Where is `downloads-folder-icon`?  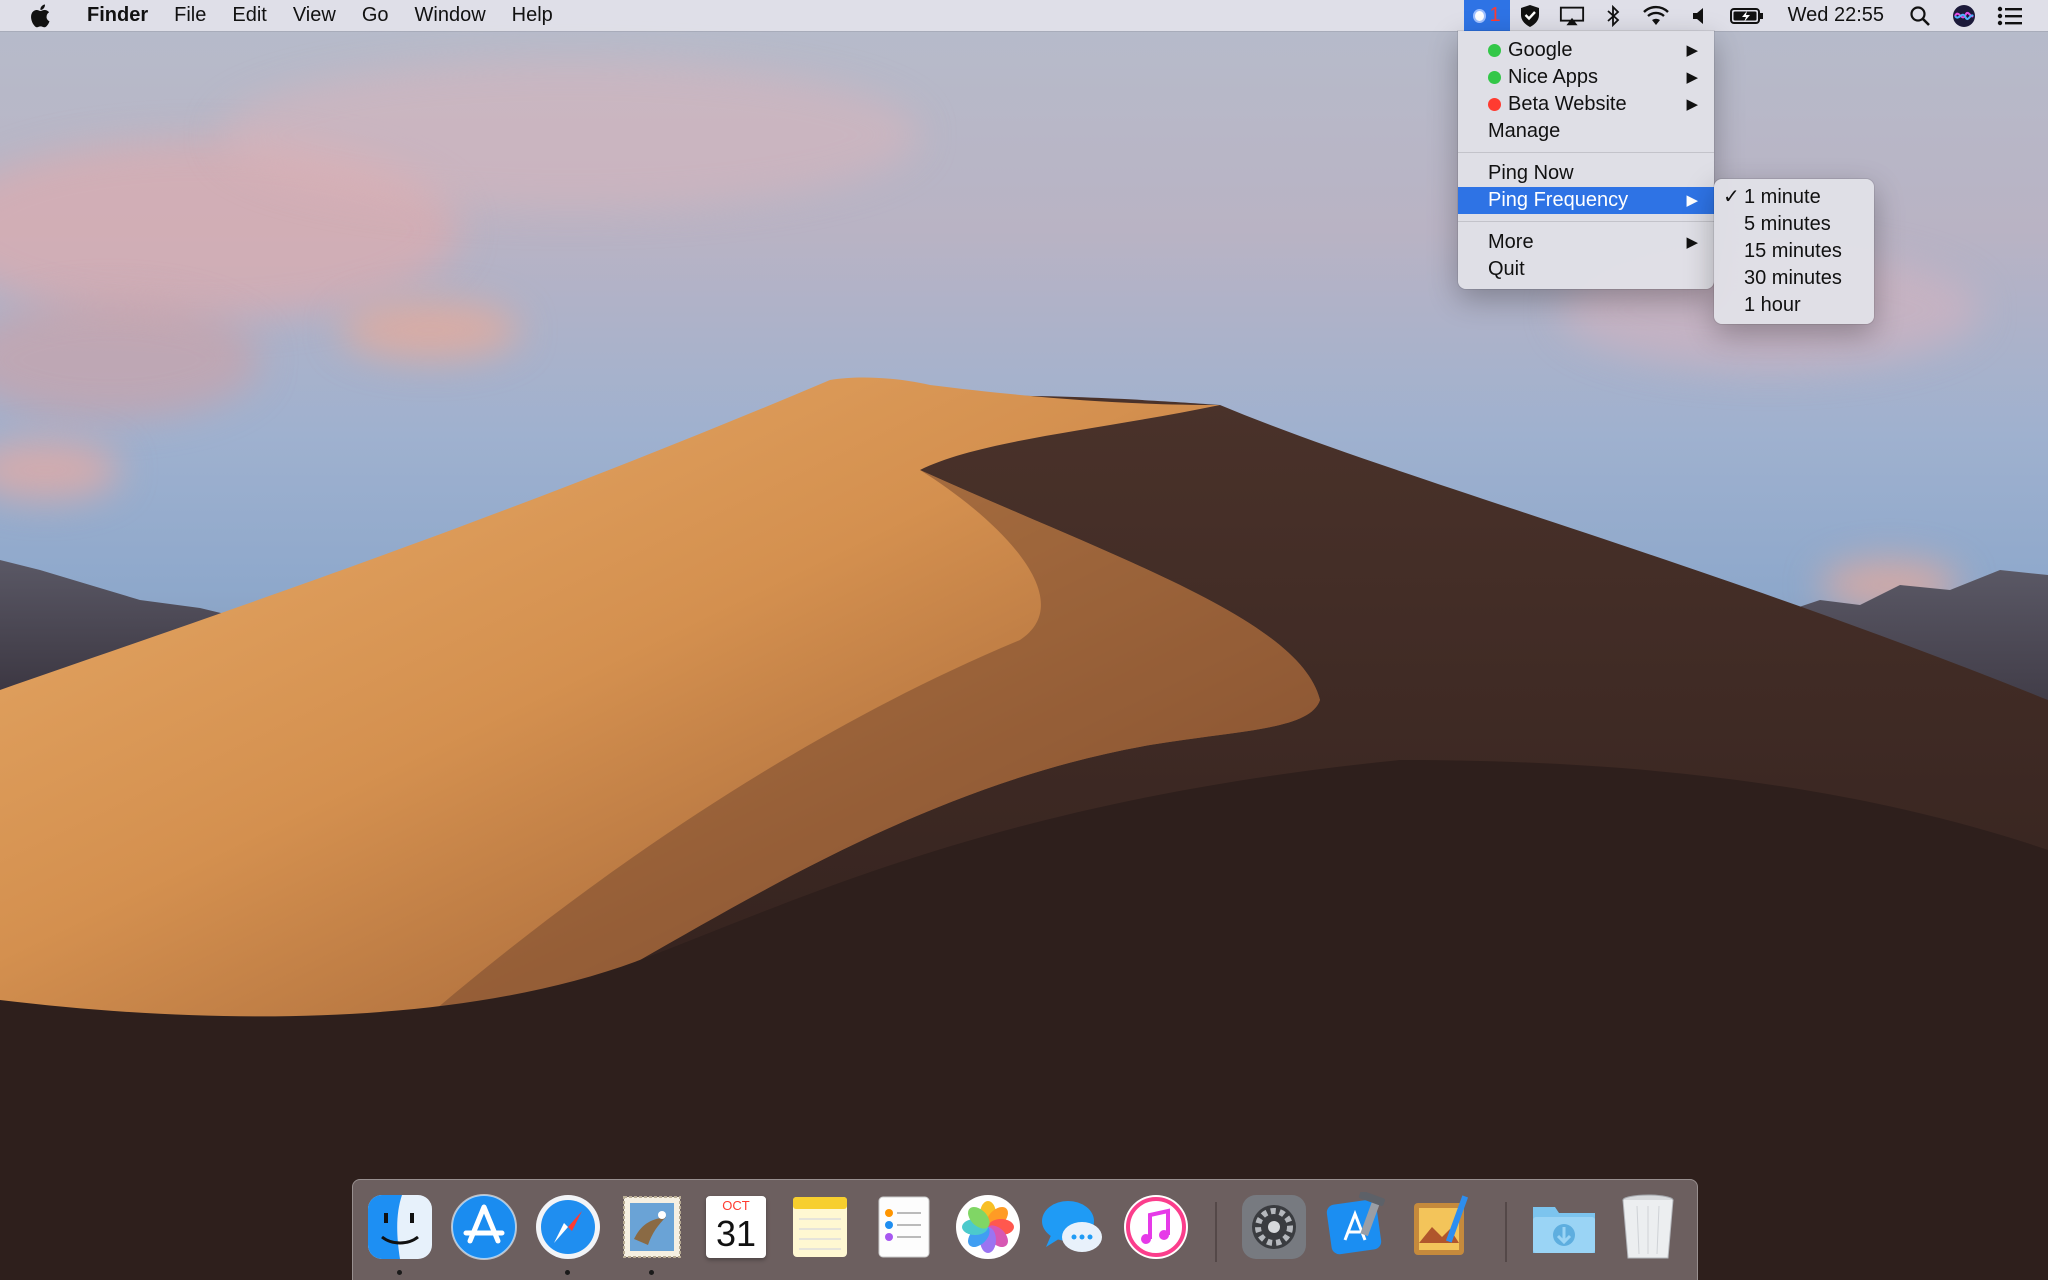 downloads-folder-icon is located at coordinates (1564, 1230).